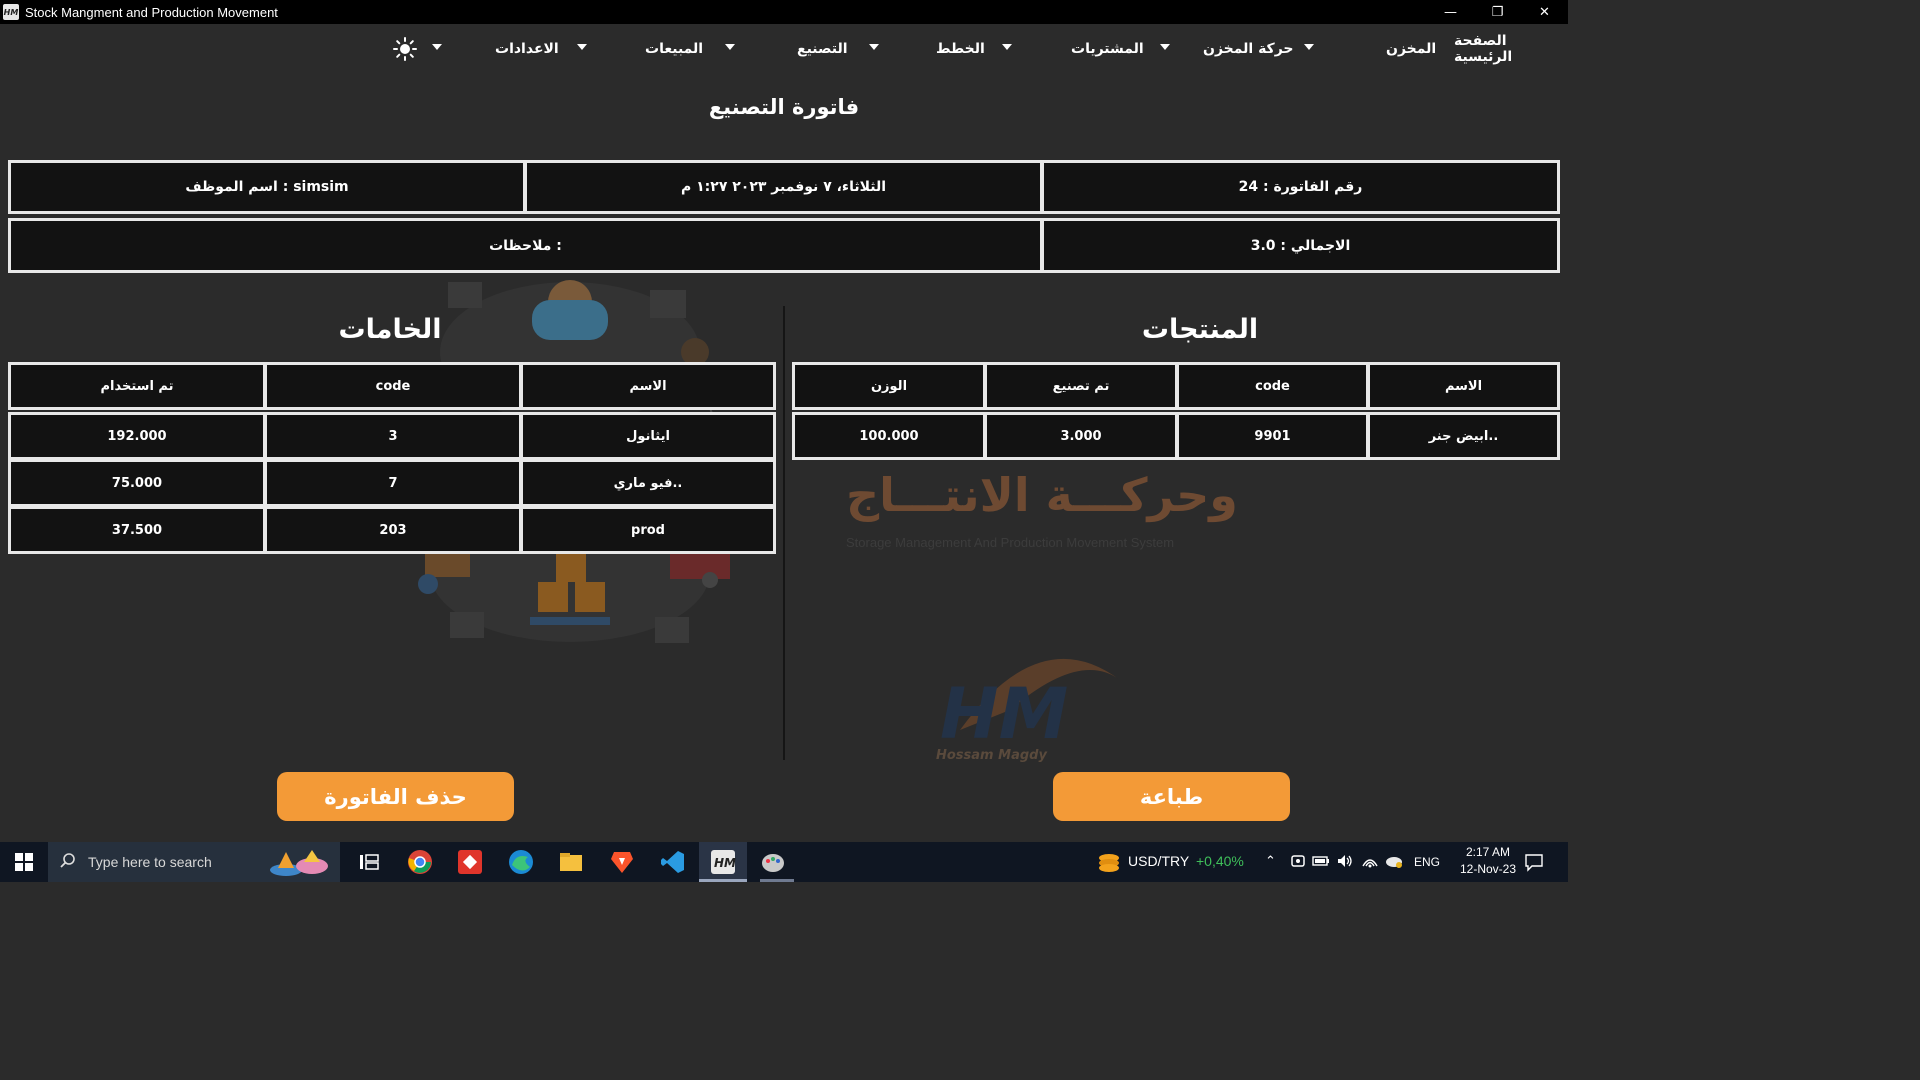 The height and width of the screenshot is (1080, 1920). What do you see at coordinates (137, 386) in the screenshot?
I see `materials-header-used: تم استخدام` at bounding box center [137, 386].